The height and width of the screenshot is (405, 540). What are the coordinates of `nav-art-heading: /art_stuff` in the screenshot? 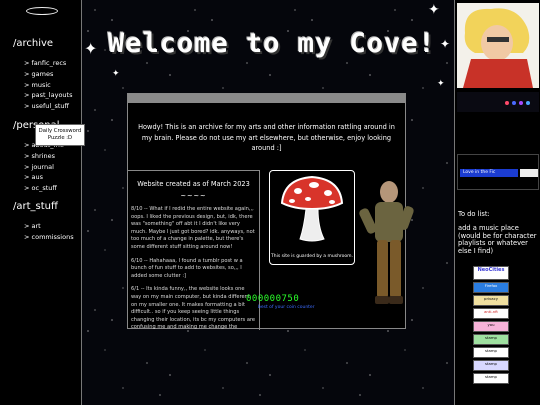 It's located at (35, 206).